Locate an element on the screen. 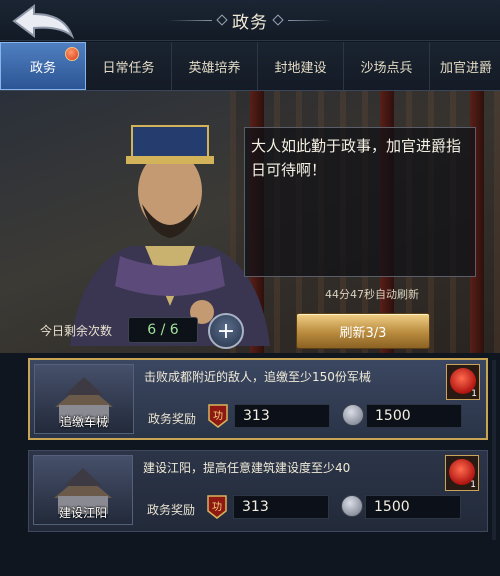 This screenshot has height=576, width=500. tab-label: 政务 is located at coordinates (42, 68).